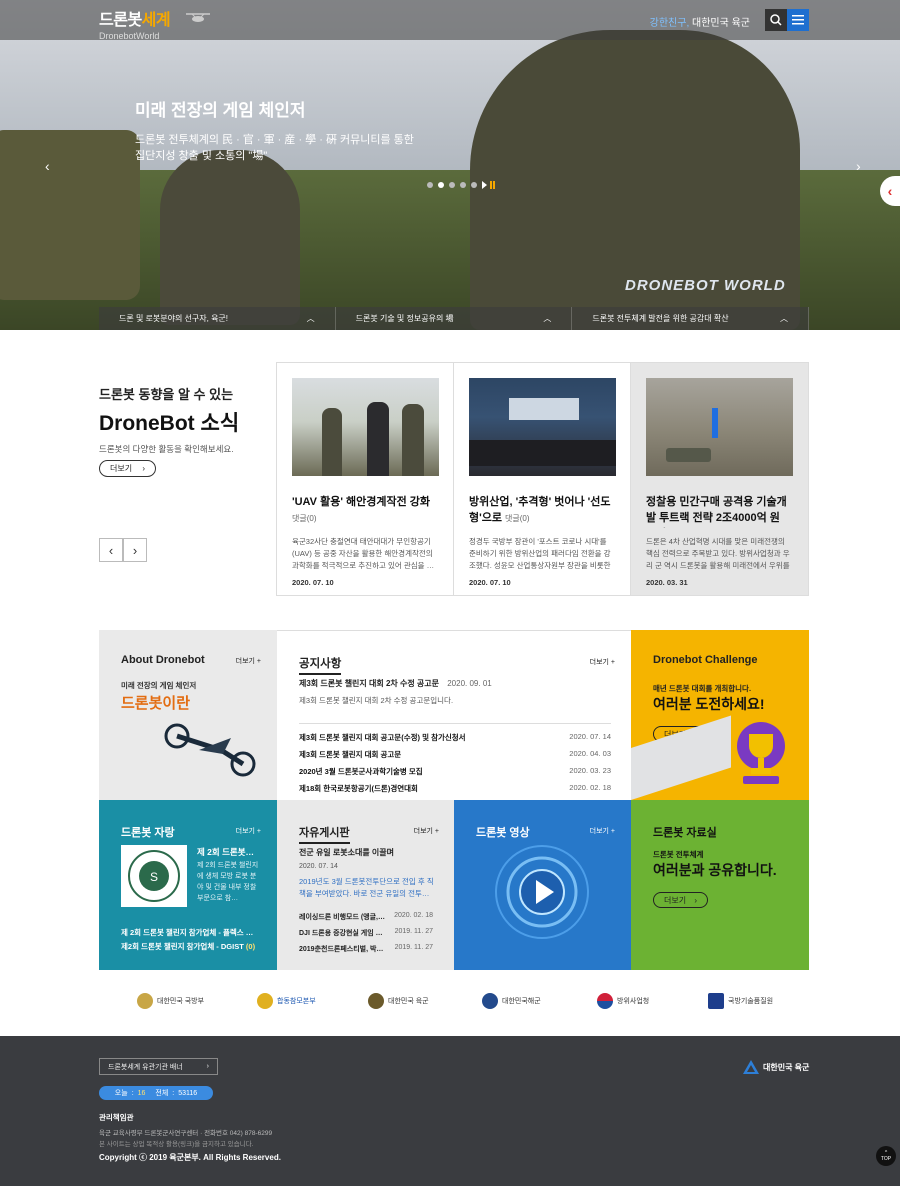 The image size is (900, 1186). Describe the element at coordinates (248, 831) in the screenshot. I see `showcase-more-link: 더보기 +` at that location.